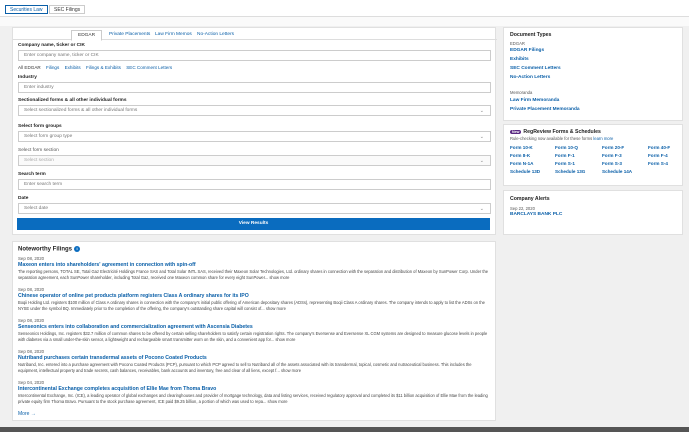  Describe the element at coordinates (566, 147) in the screenshot. I see `form-link: Form 10-Q` at that location.